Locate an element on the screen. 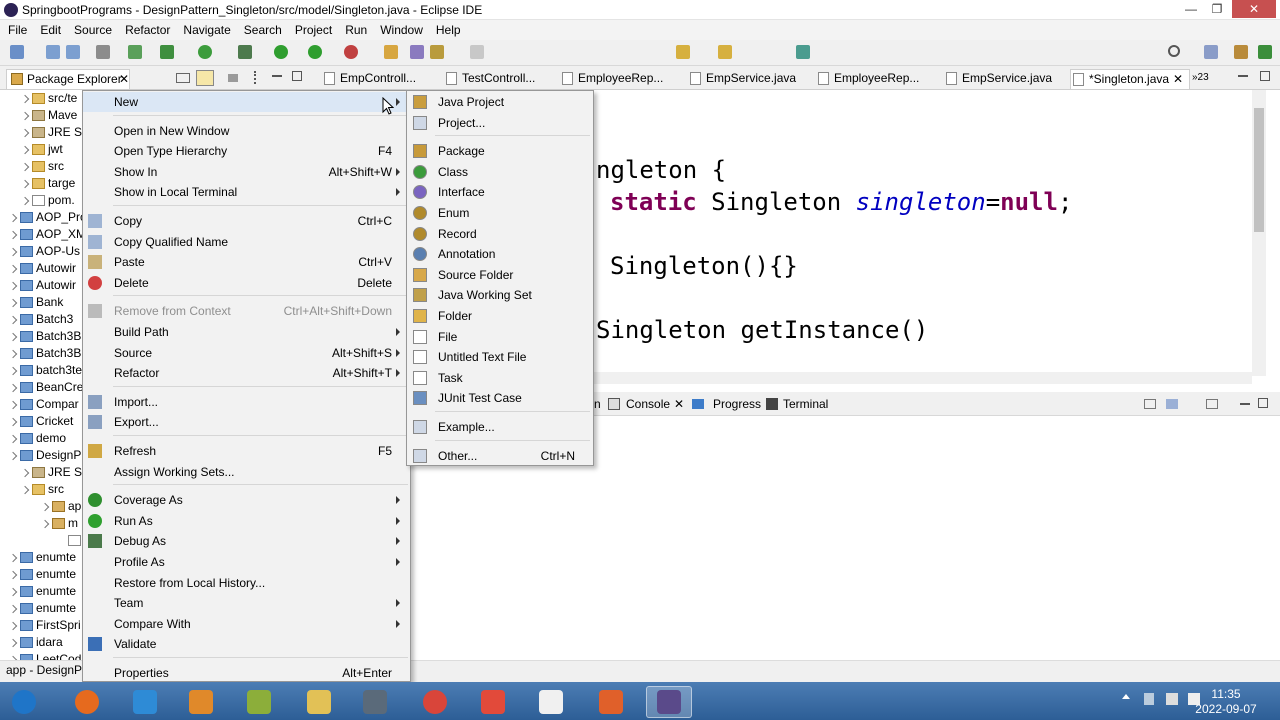 This screenshot has height=720, width=1280. menu-item-new: New is located at coordinates (246, 102).